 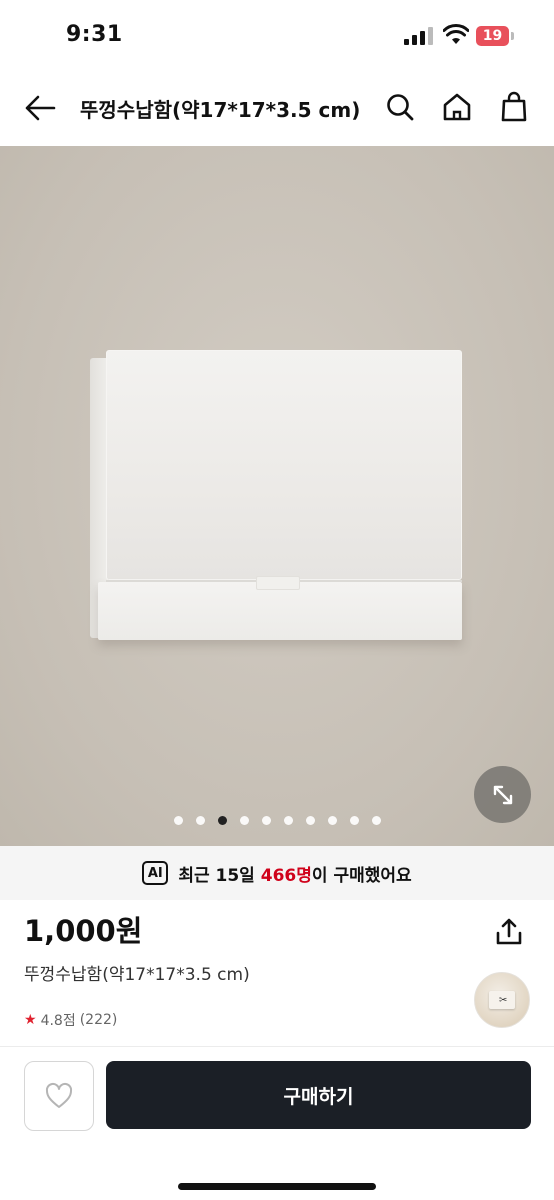 I want to click on rating-score: 4.8점, so click(x=58, y=1021).